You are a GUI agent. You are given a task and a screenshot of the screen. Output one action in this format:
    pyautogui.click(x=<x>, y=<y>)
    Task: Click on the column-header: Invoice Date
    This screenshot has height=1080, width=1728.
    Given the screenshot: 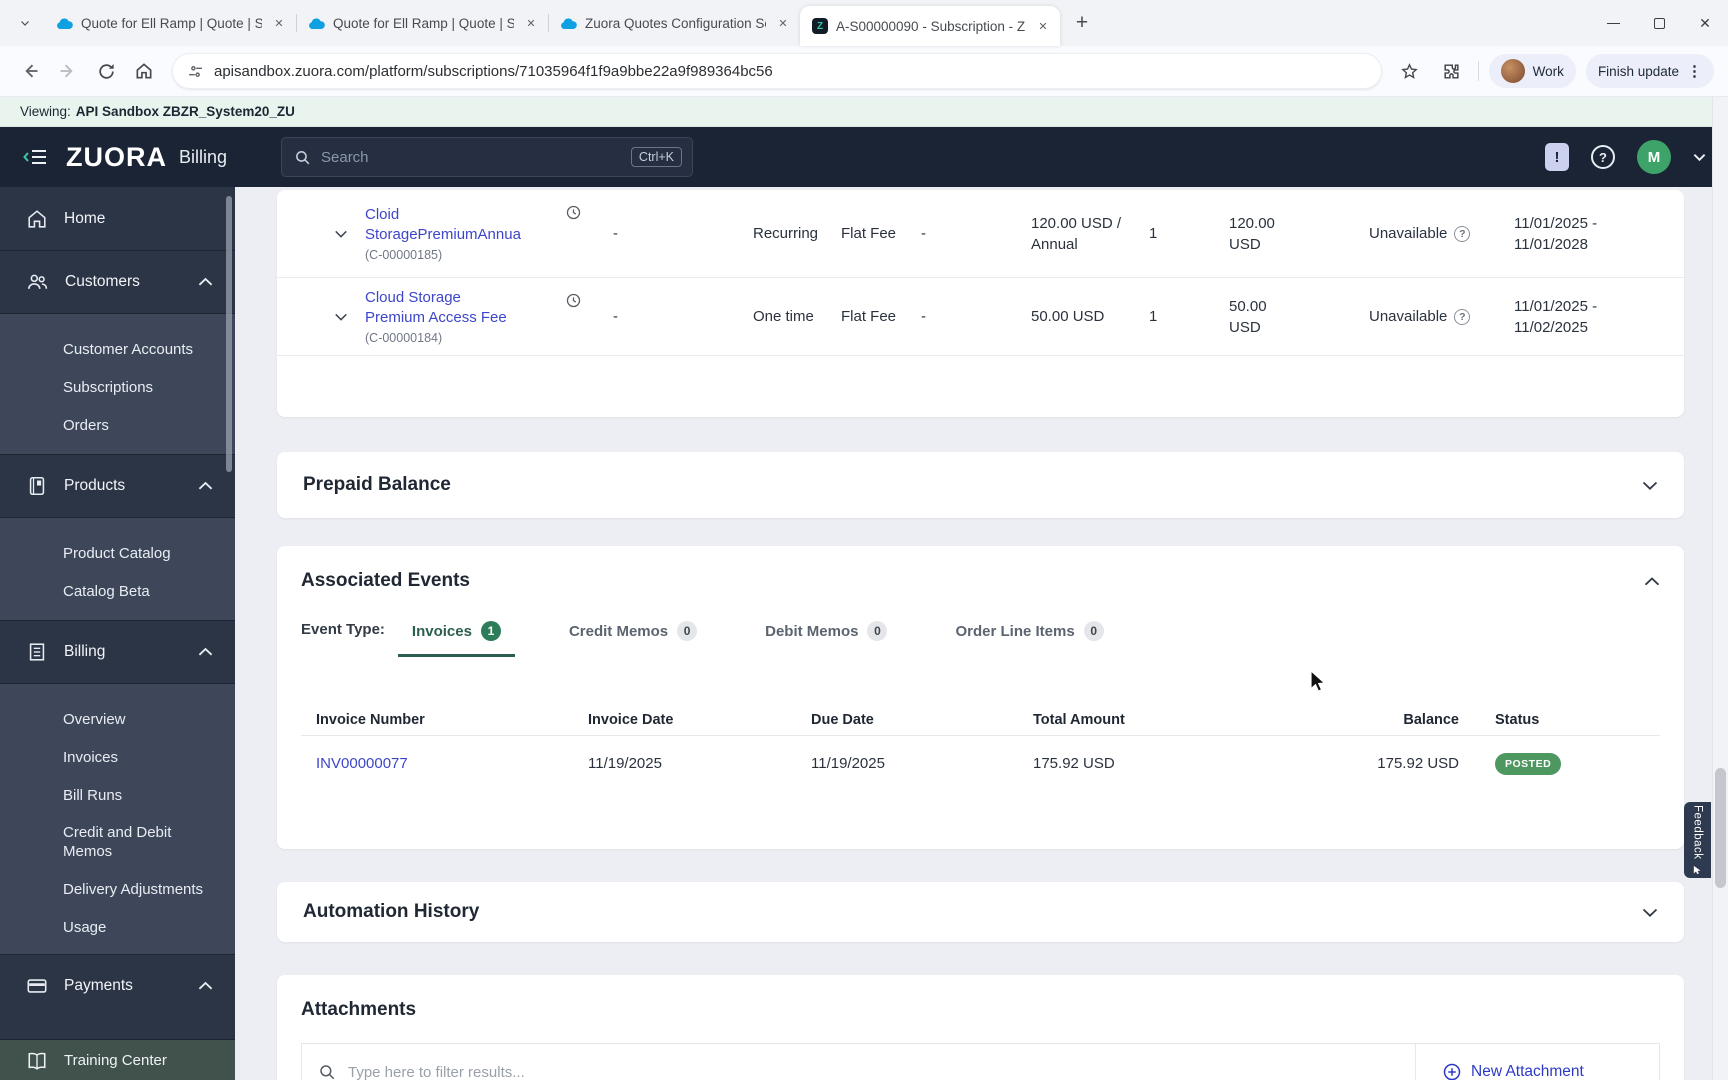 What is the action you would take?
    pyautogui.click(x=631, y=720)
    